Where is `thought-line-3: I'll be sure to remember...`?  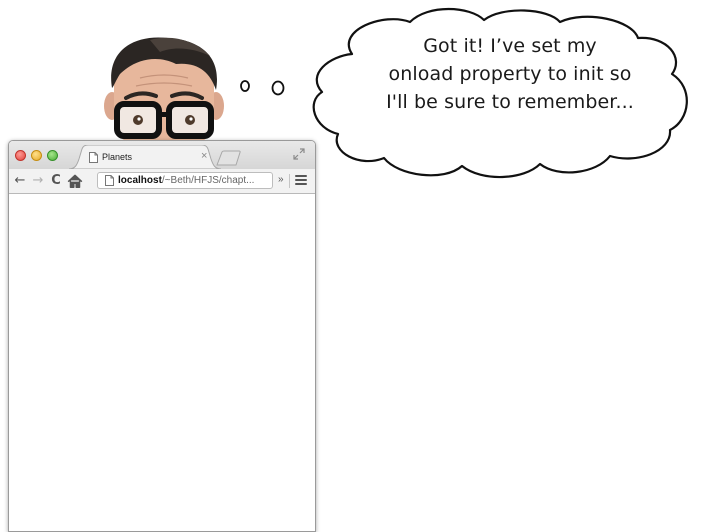 thought-line-3: I'll be sure to remember... is located at coordinates (510, 102).